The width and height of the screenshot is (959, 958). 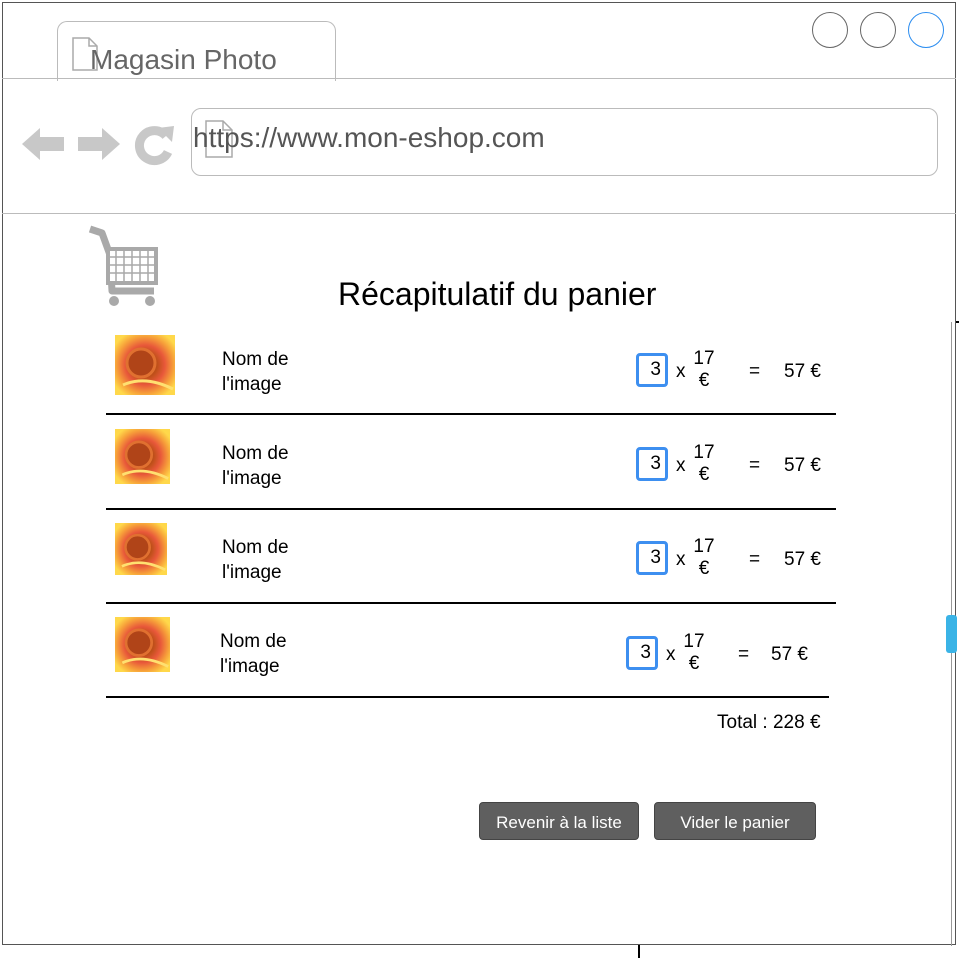 I want to click on window-minimize-button, so click(x=830, y=30).